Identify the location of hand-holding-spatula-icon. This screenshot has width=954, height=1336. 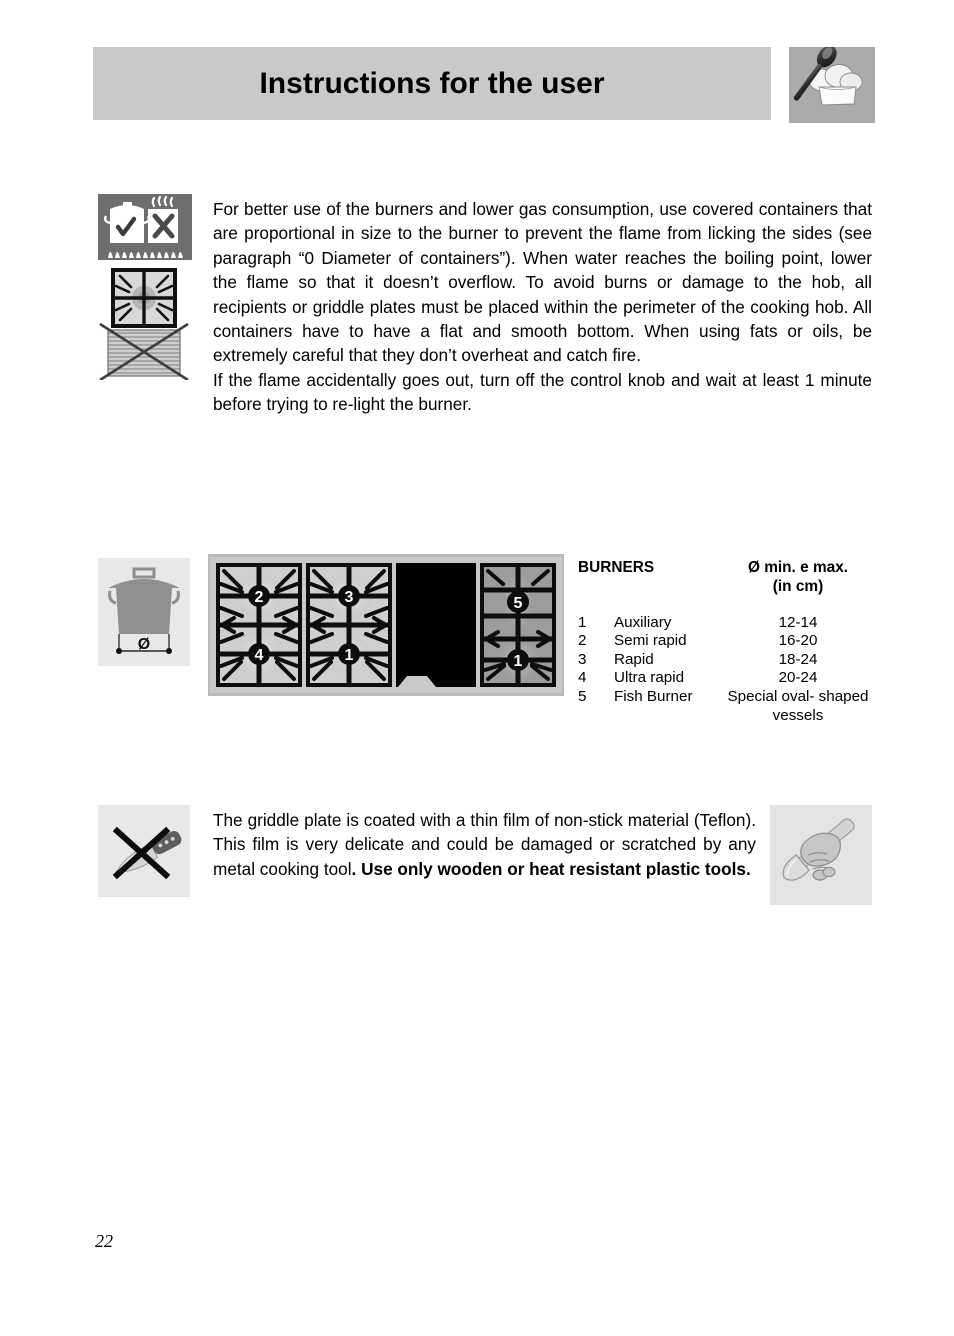
(821, 855).